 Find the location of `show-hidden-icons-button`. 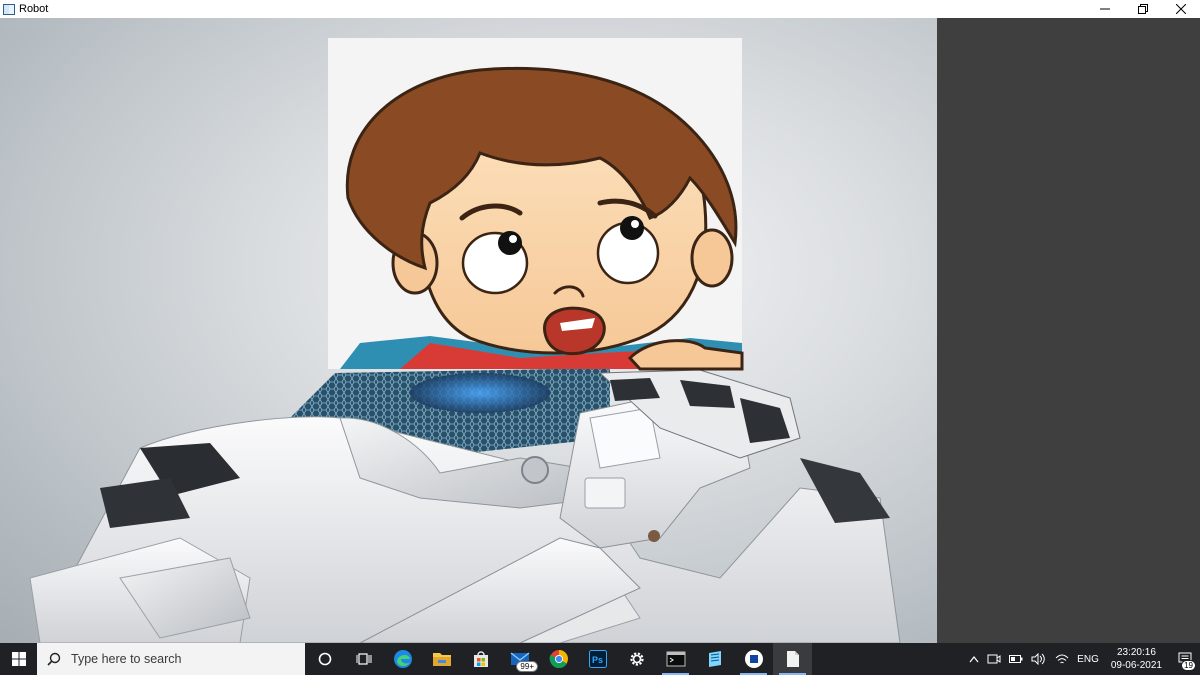

show-hidden-icons-button is located at coordinates (974, 659).